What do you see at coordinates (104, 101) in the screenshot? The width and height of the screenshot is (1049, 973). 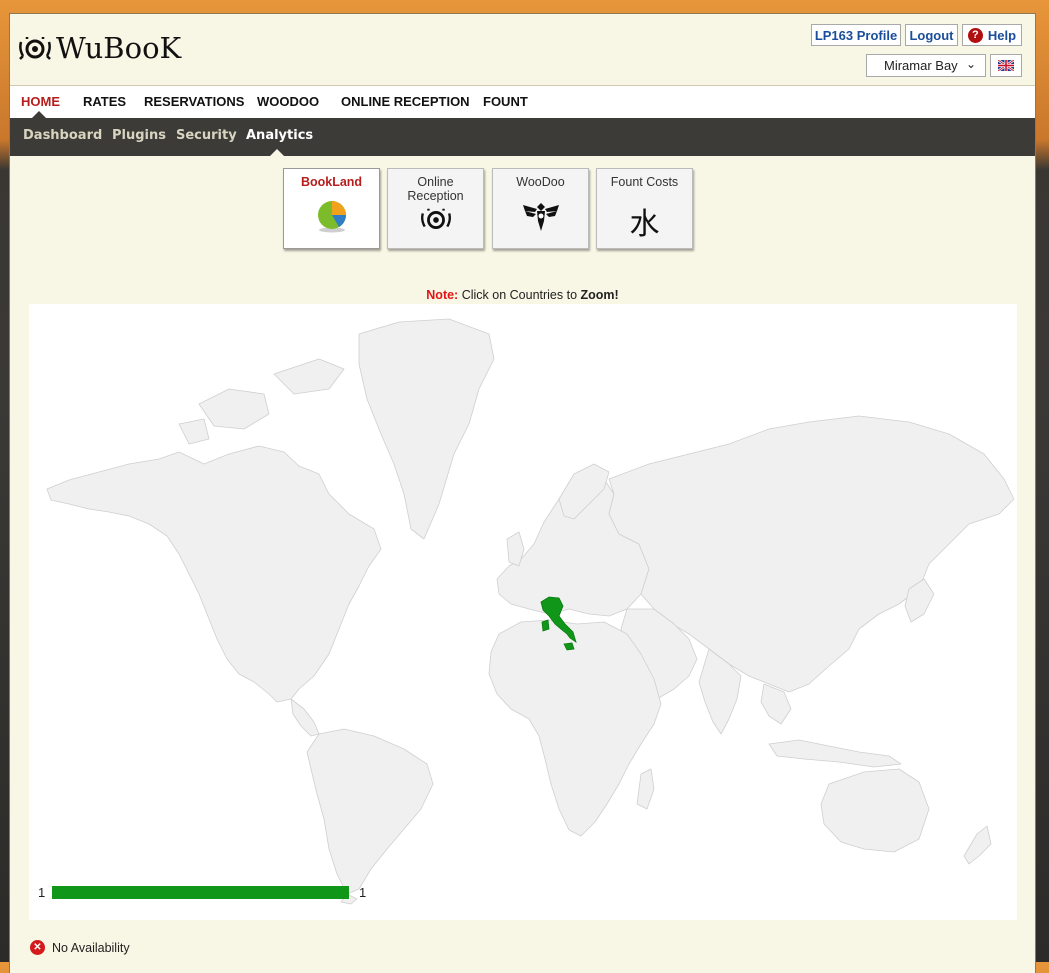 I see `nav-rates: RATES` at bounding box center [104, 101].